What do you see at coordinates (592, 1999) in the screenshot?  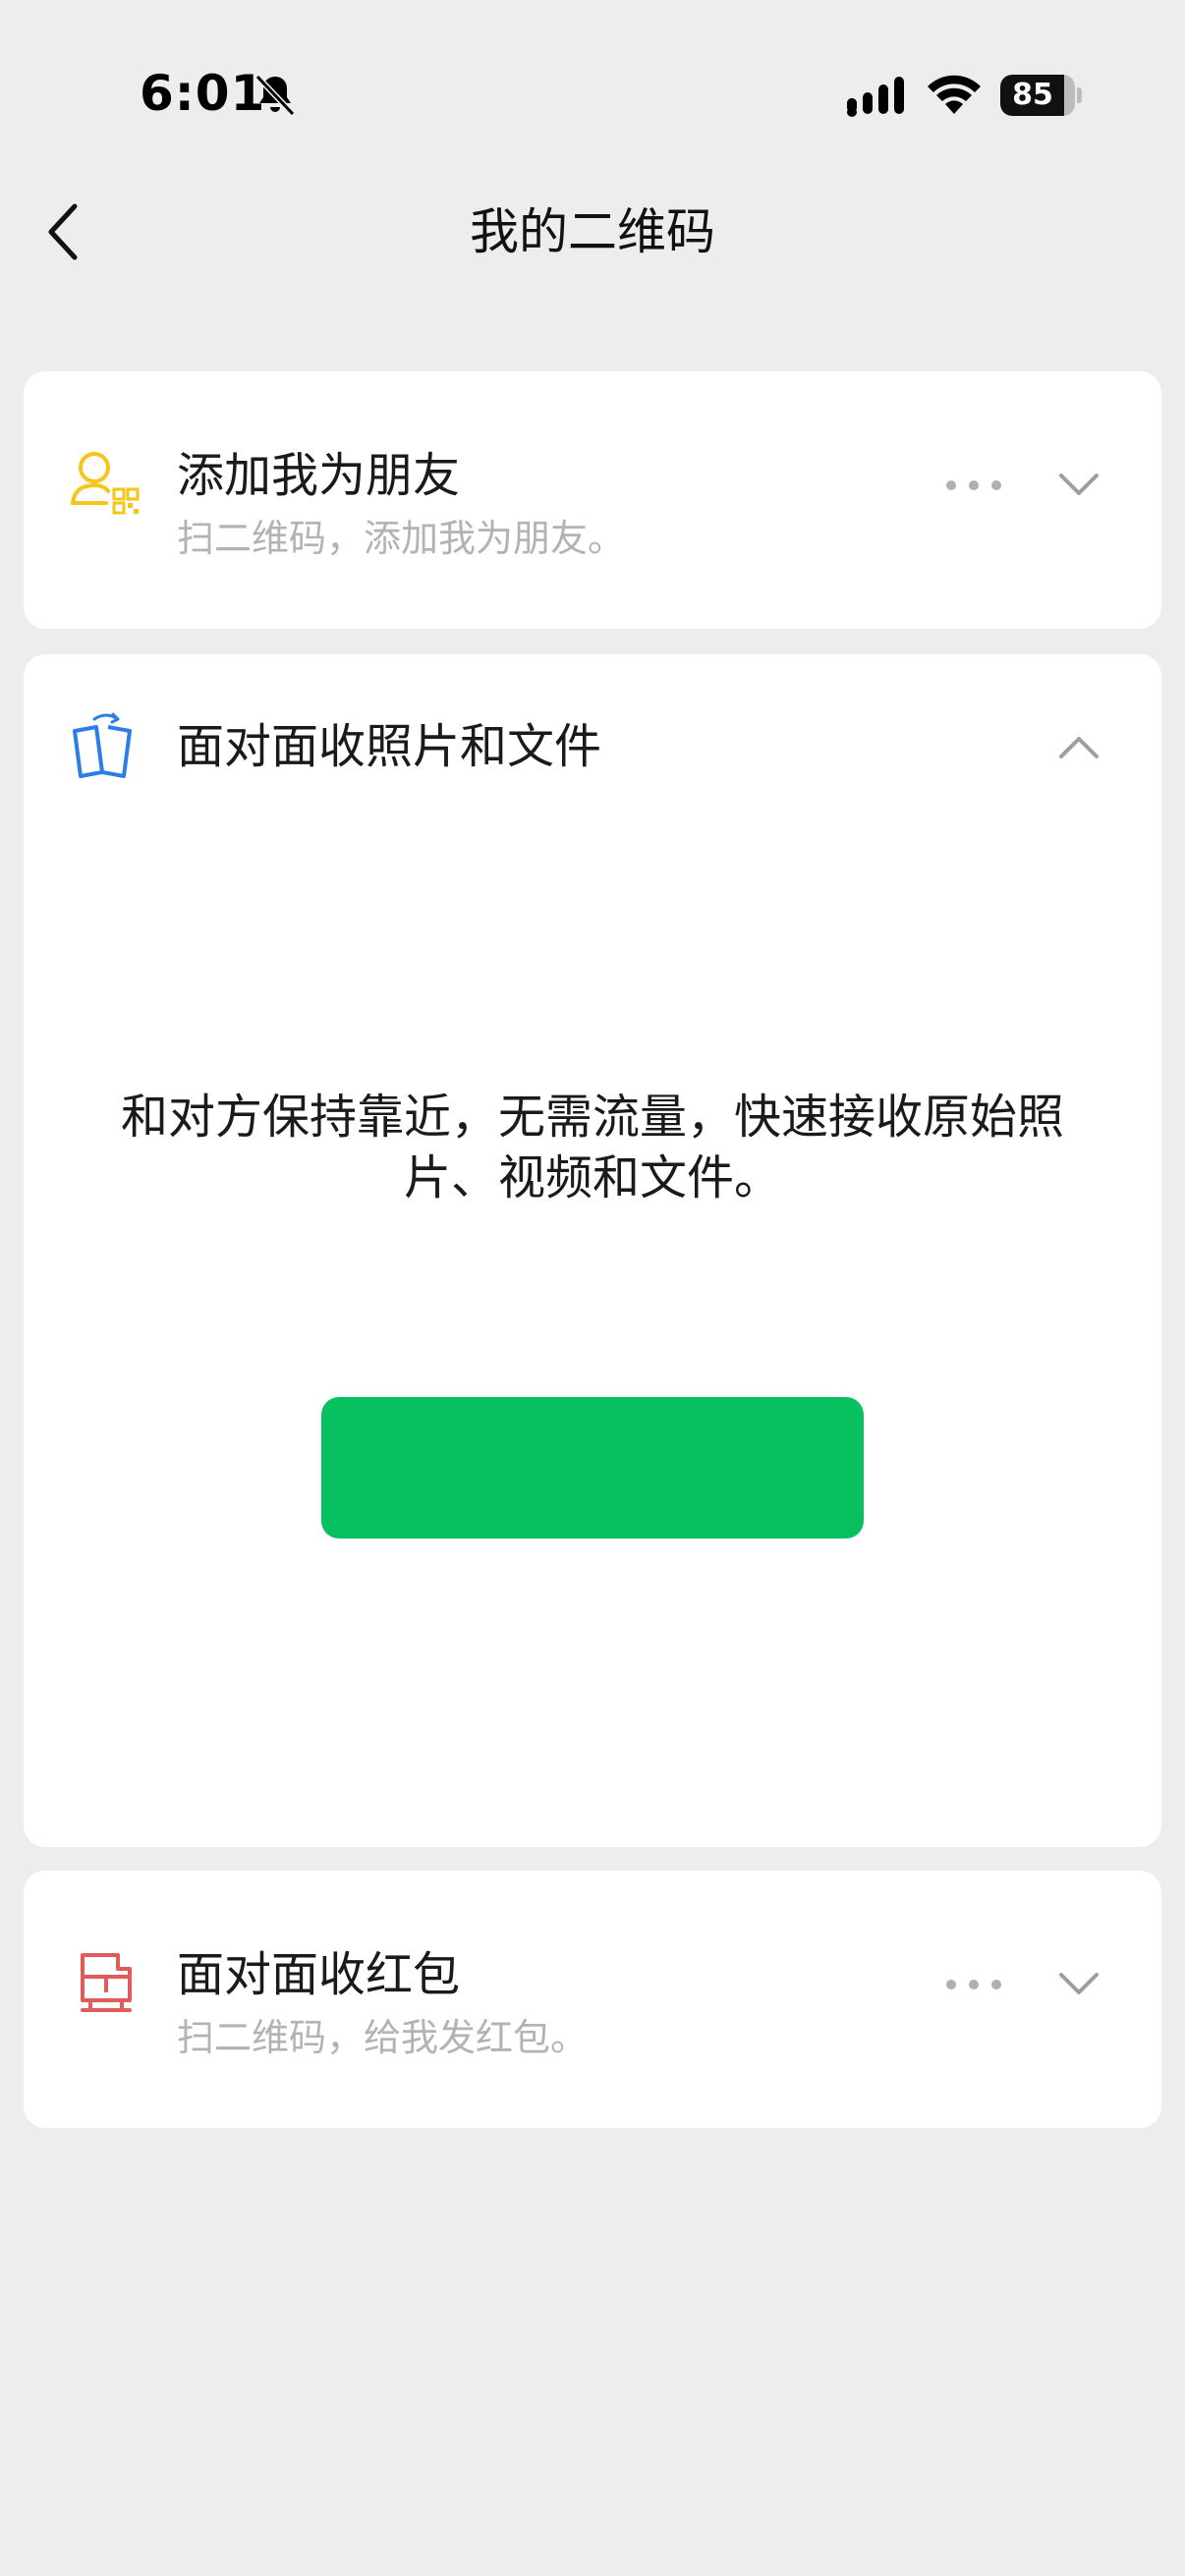 I see `card-red-packet: 面对面收红包 扫二维码，给我发红包。` at bounding box center [592, 1999].